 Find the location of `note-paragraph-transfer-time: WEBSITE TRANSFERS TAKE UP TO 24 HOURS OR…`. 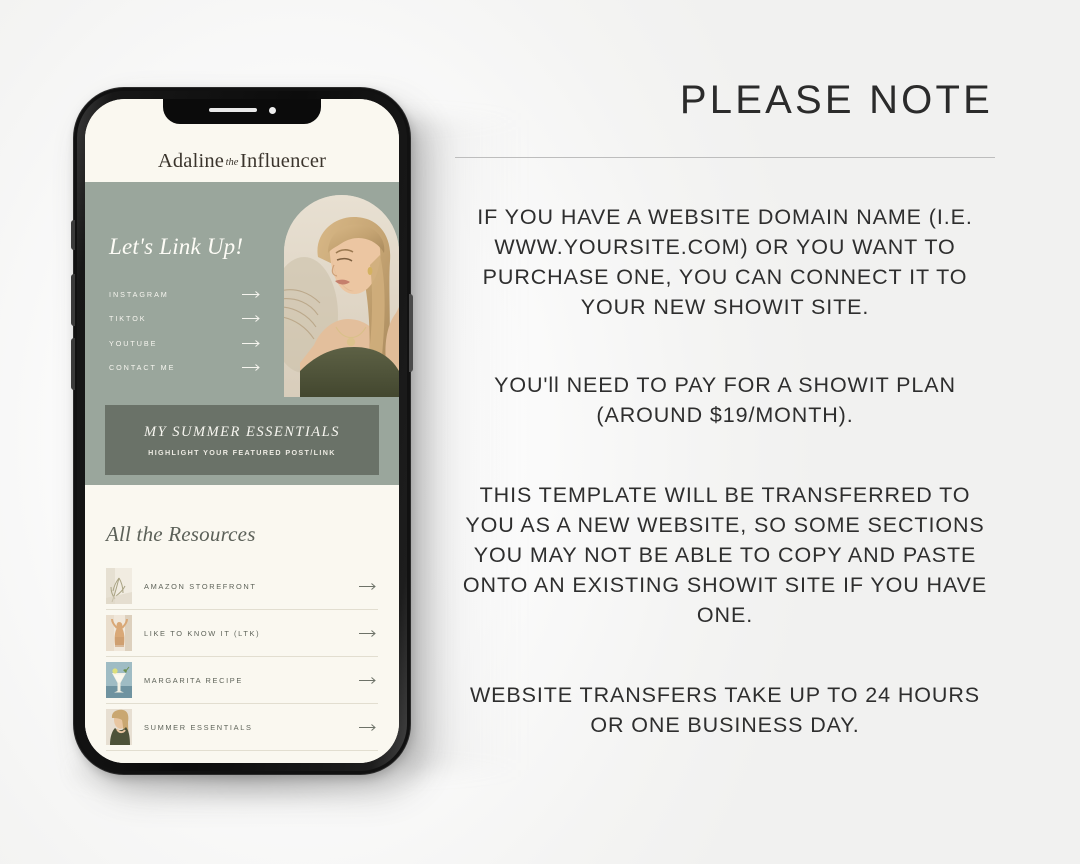

note-paragraph-transfer-time: WEBSITE TRANSFERS TAKE UP TO 24 HOURS OR… is located at coordinates (724, 710).